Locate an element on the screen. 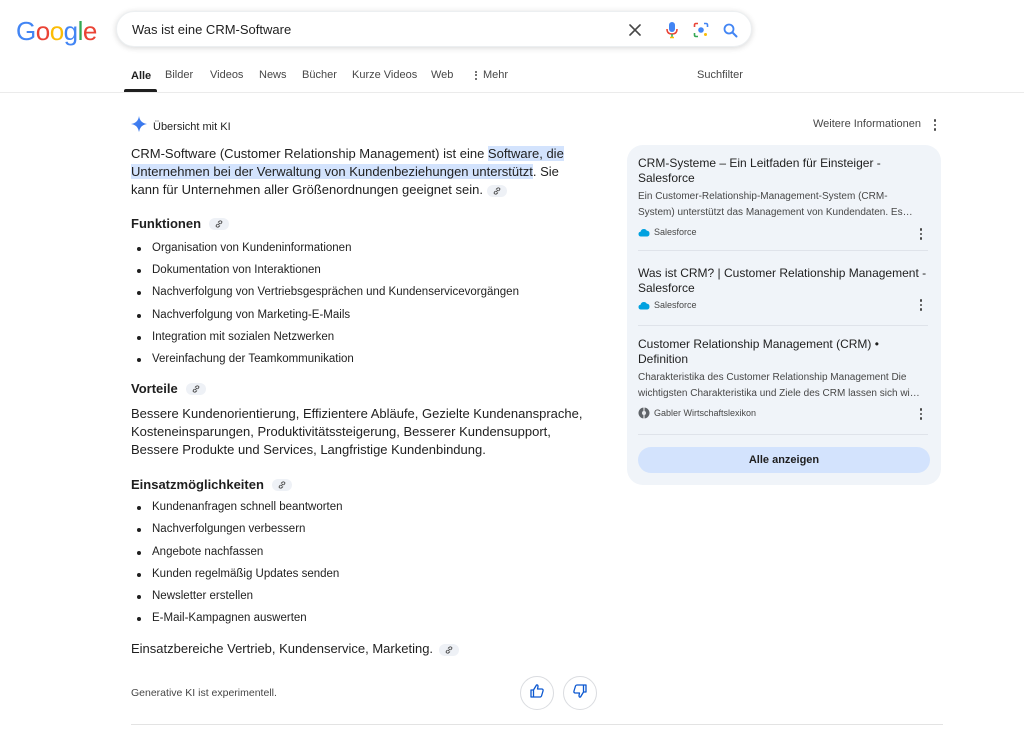 Image resolution: width=1024 pixels, height=746 pixels. tab-videos: Videos is located at coordinates (226, 75).